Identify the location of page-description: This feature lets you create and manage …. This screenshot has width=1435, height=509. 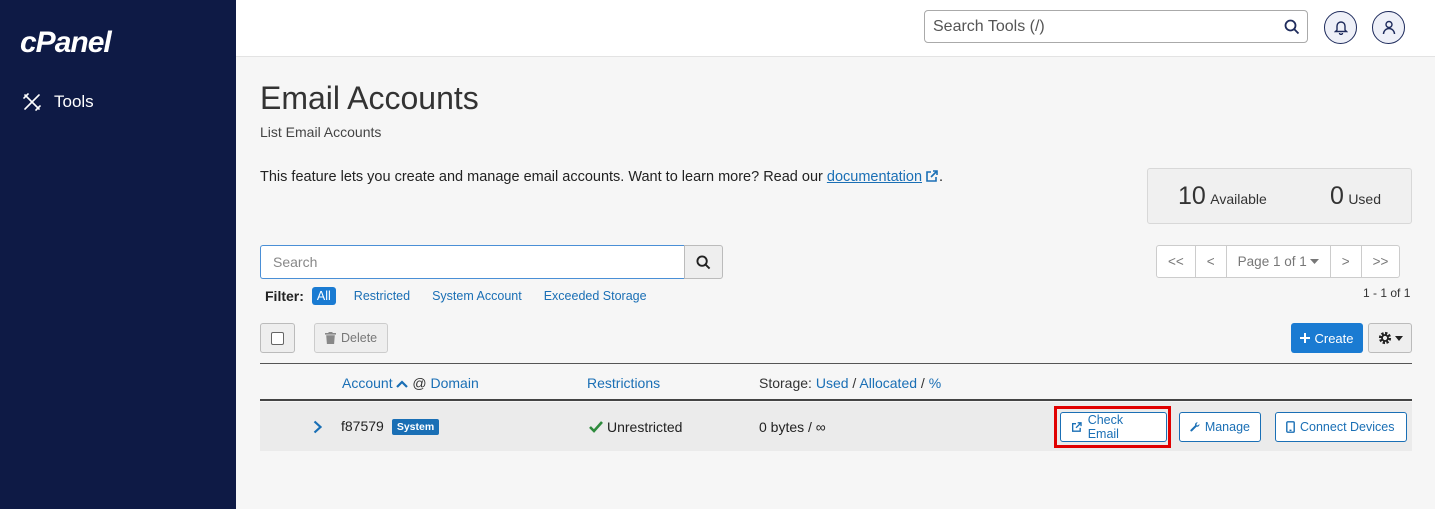
(602, 177).